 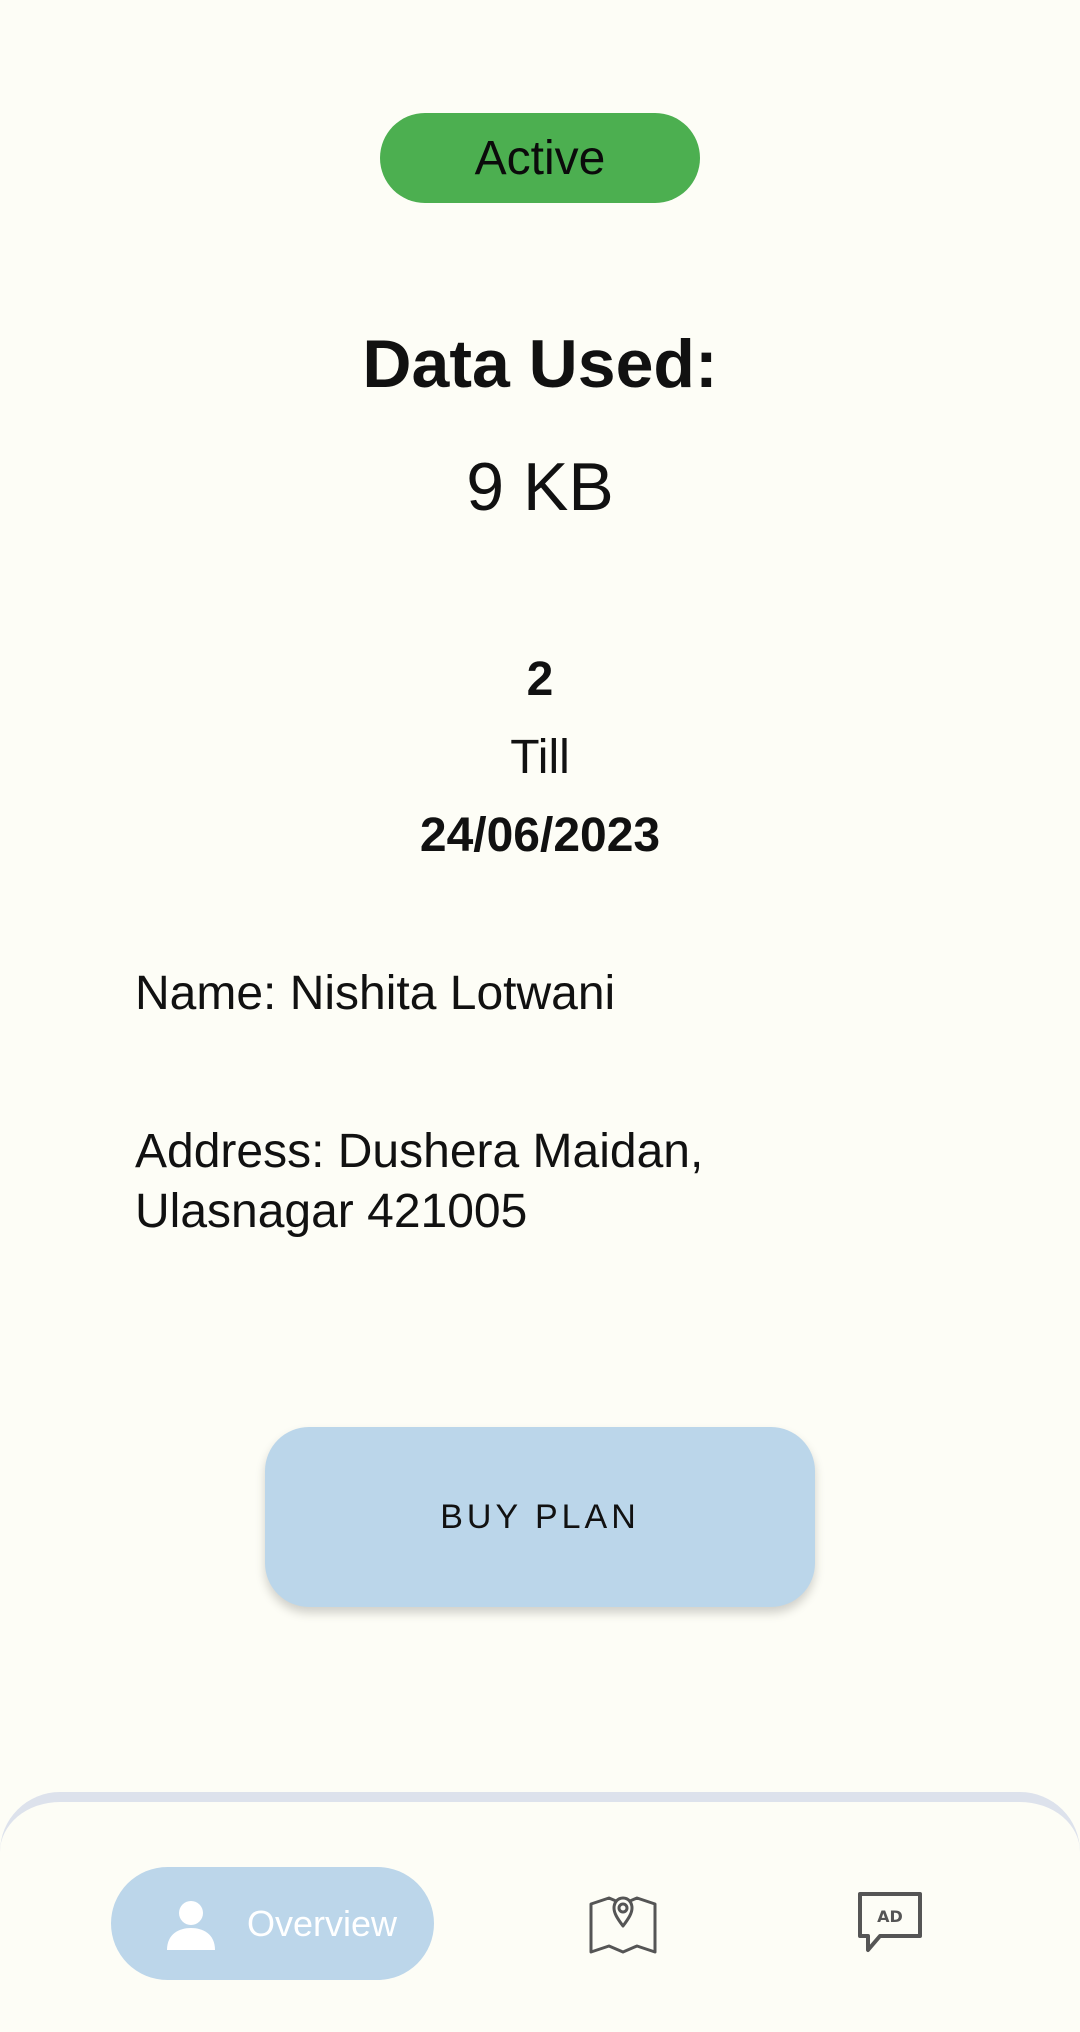 I want to click on nav-item-ads: AD, so click(x=890, y=1924).